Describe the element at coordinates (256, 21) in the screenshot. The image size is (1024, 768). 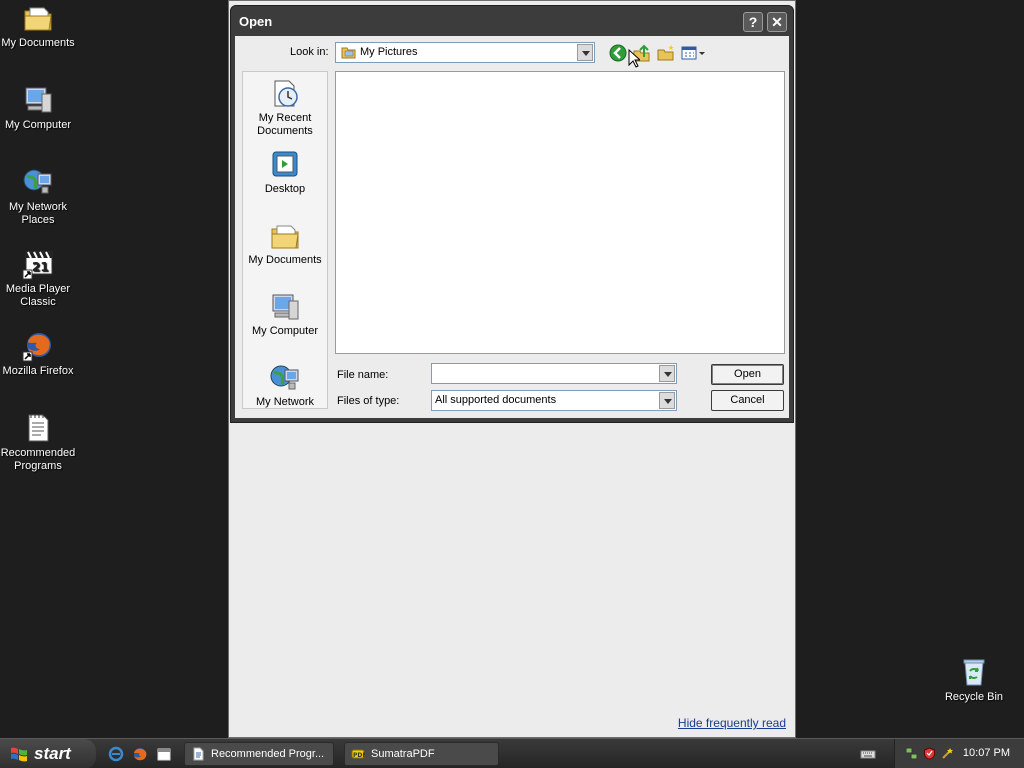
I see `dialog-title: Open` at that location.